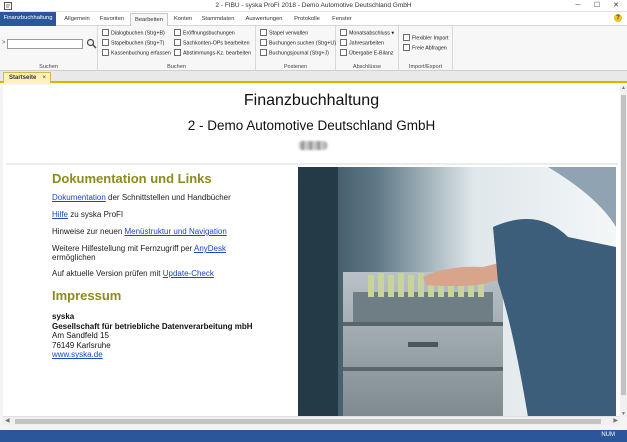 The height and width of the screenshot is (442, 627). What do you see at coordinates (88, 214) in the screenshot?
I see `help-link-line: Hilfe zu syska ProFI` at bounding box center [88, 214].